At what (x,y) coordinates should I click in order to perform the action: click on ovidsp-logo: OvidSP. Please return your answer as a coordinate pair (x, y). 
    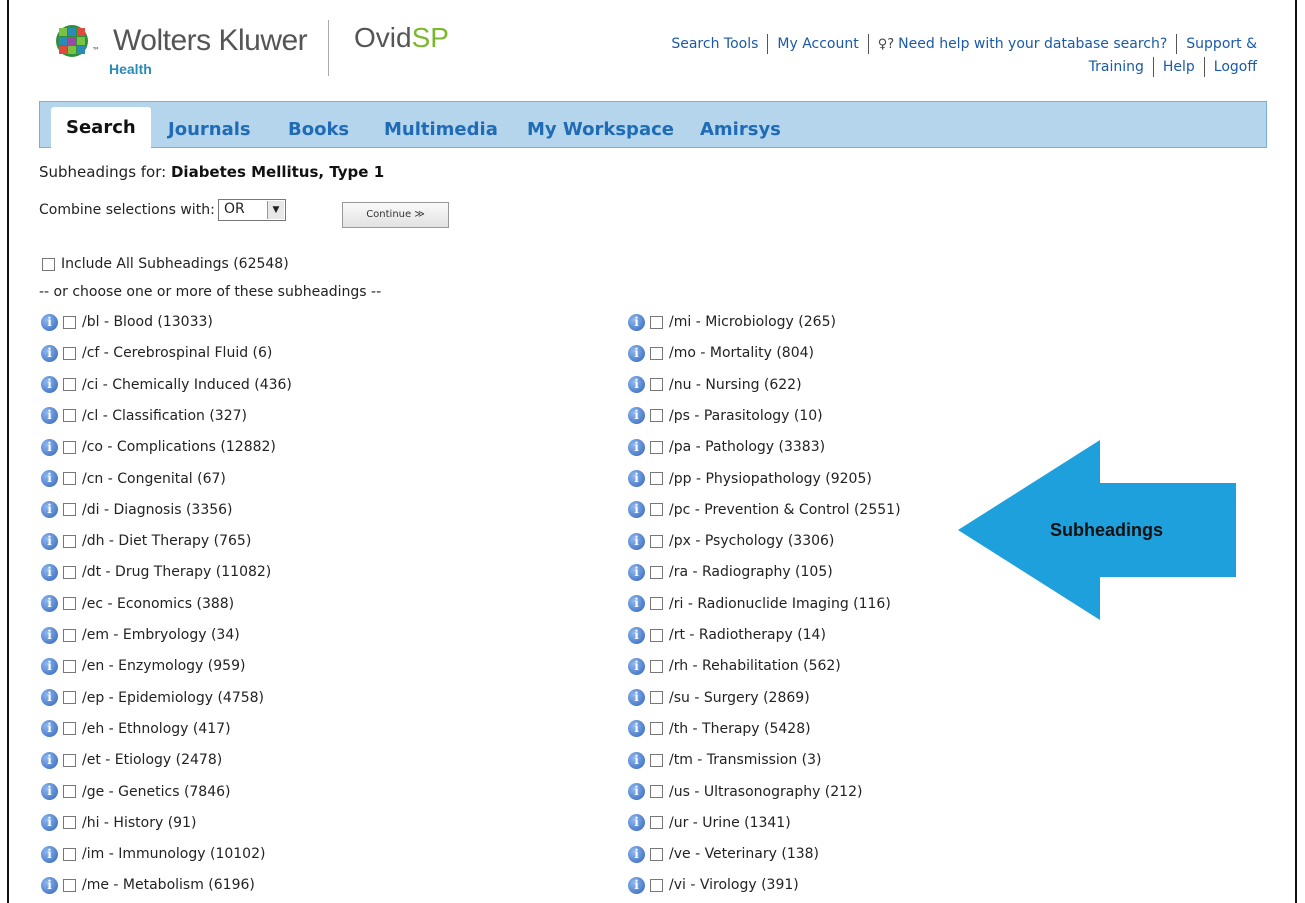
    Looking at the image, I should click on (401, 38).